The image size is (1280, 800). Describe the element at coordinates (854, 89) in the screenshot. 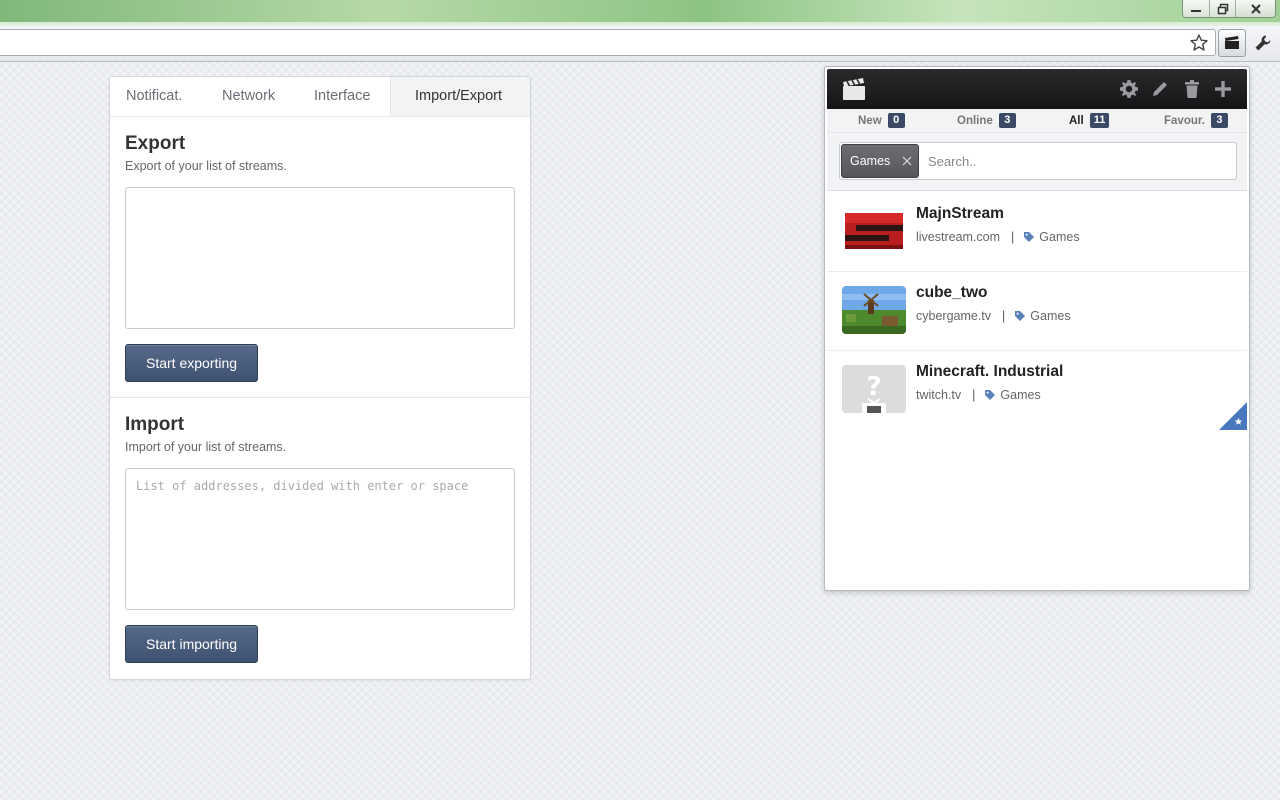

I see `clapperboard-logo-icon` at that location.